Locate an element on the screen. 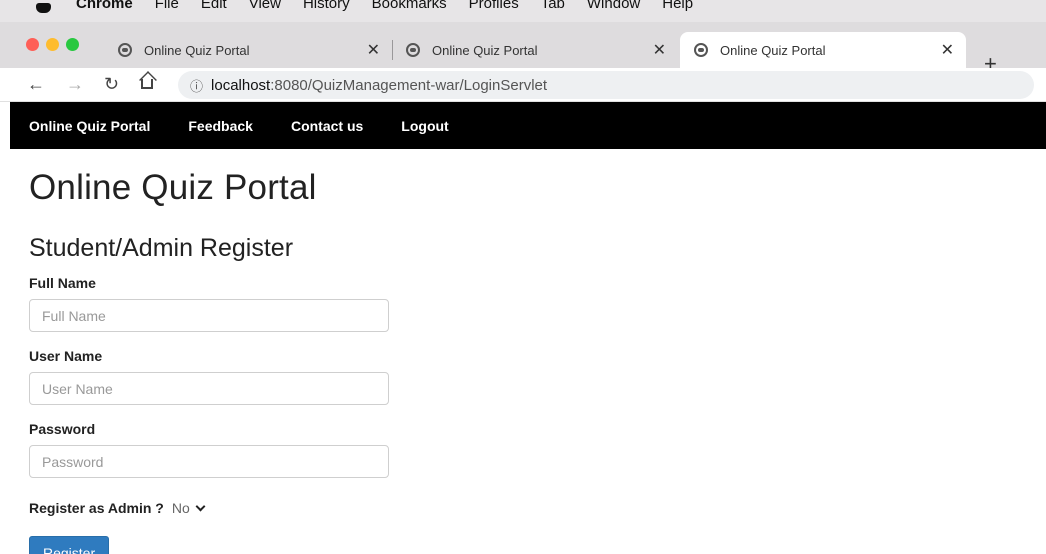  chevron-down-icon is located at coordinates (200, 506).